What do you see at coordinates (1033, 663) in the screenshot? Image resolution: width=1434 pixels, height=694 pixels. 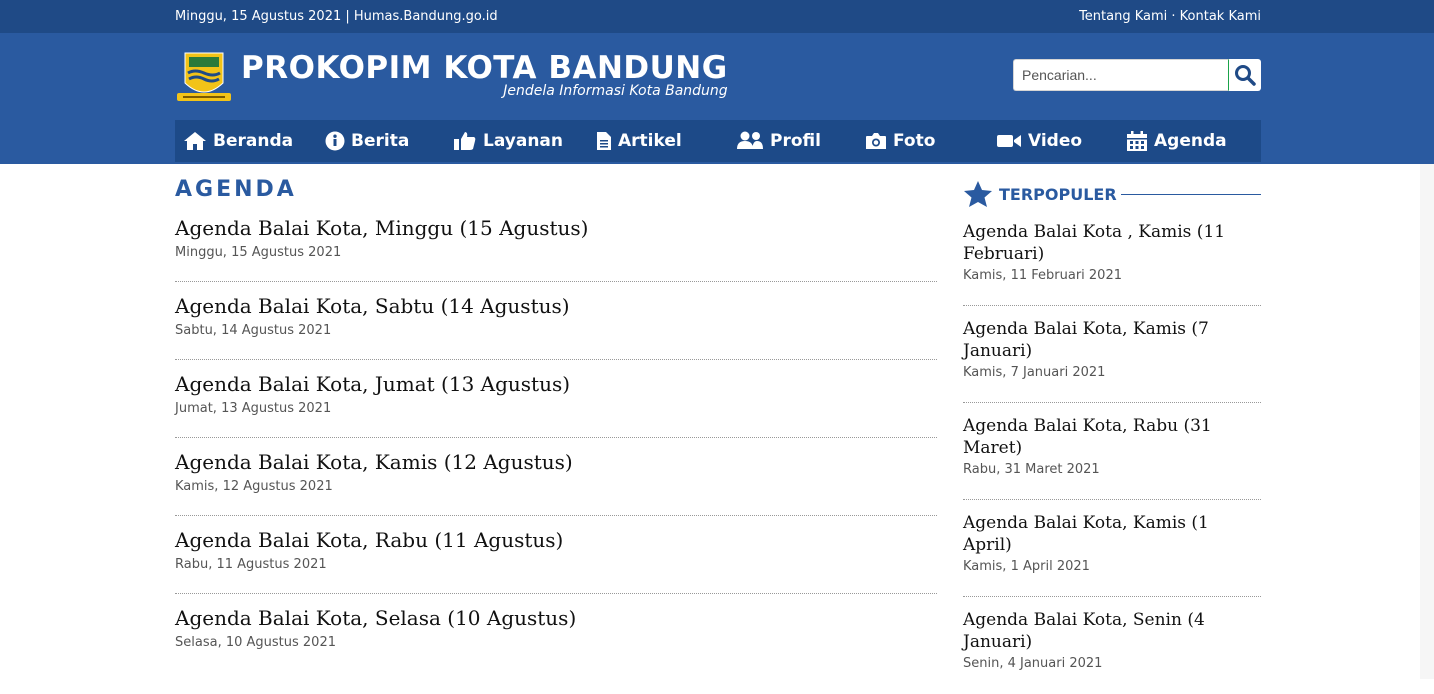 I see `popular-date: Senin, 4 Januari 2021` at bounding box center [1033, 663].